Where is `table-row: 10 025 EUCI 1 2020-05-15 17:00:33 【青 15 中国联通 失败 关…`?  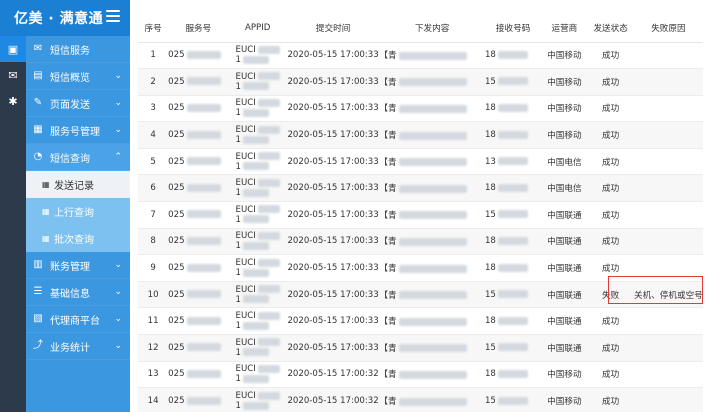
table-row: 10 025 EUCI 1 2020-05-15 17:00:33 【青 15 中国联通 失败 关… is located at coordinates (420, 295).